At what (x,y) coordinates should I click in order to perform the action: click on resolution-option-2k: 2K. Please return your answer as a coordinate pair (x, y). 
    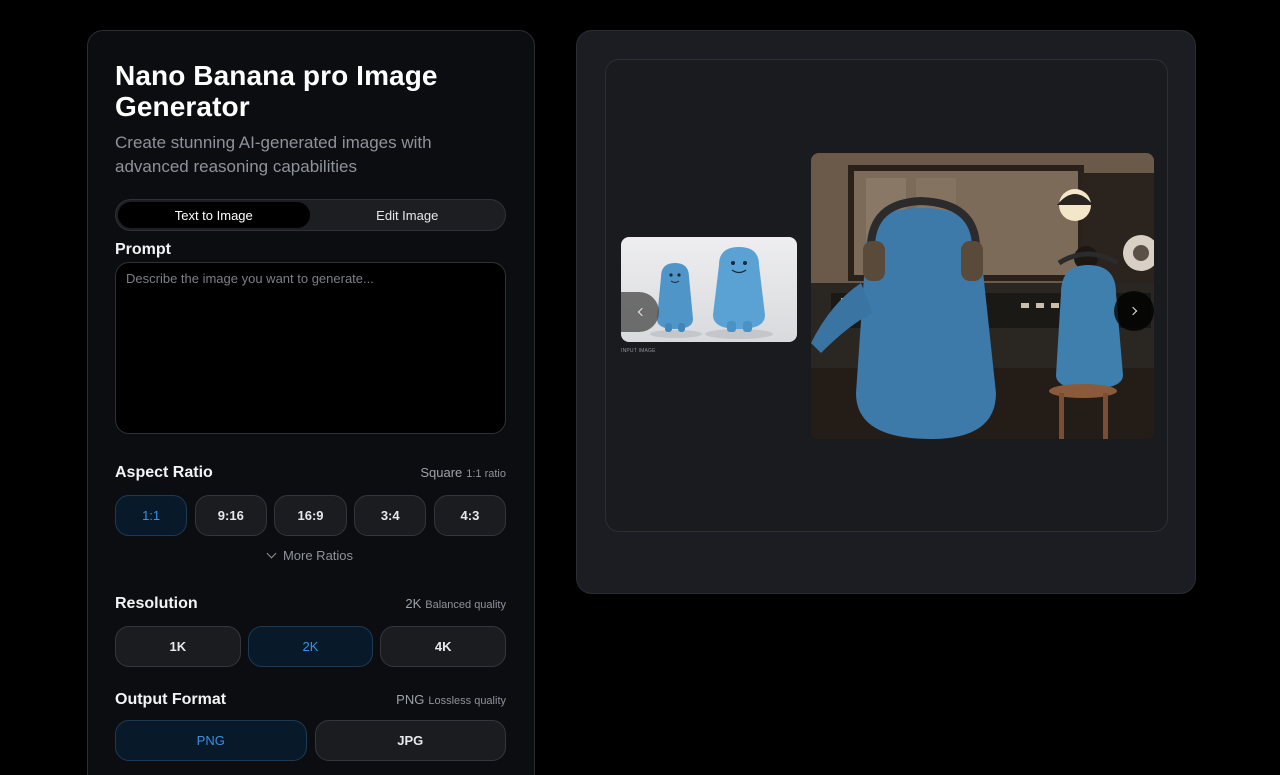
    Looking at the image, I should click on (310, 646).